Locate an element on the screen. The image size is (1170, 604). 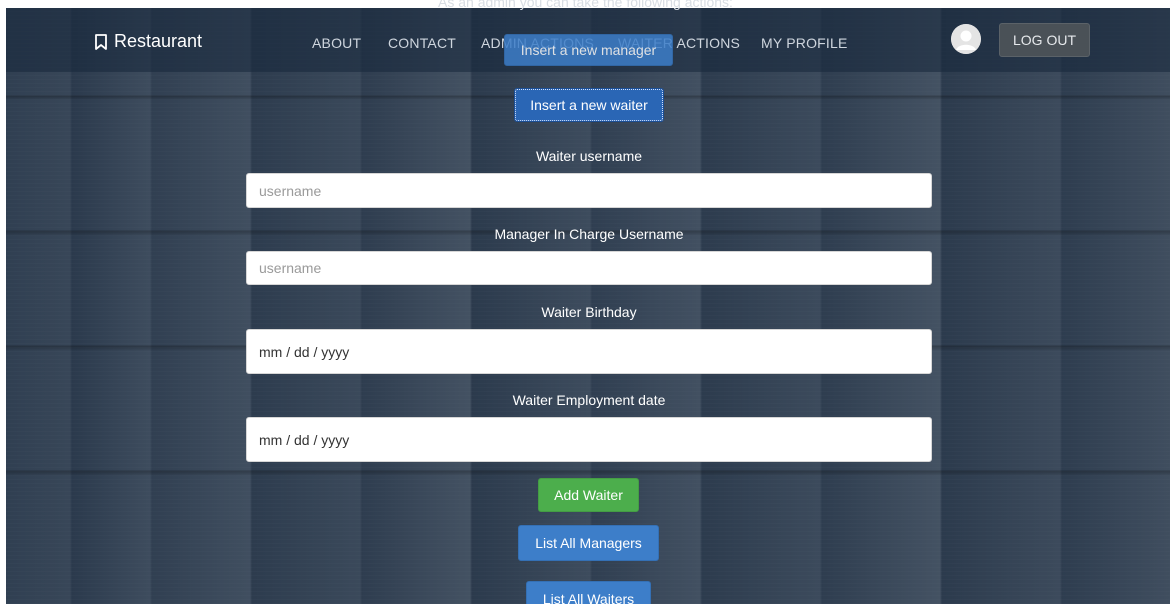
birthday-date-input: mm / dd / yyyy is located at coordinates (589, 351).